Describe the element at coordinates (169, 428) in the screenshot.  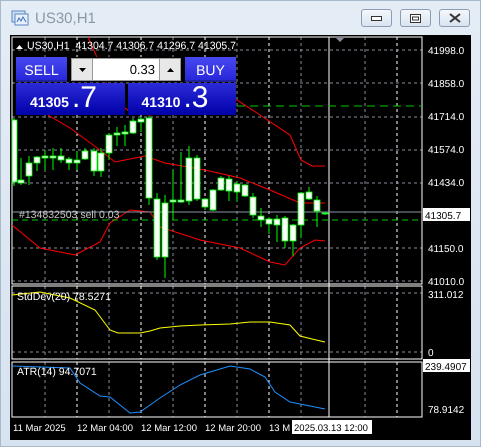
I see `time-label: 12 Mar 12:00` at that location.